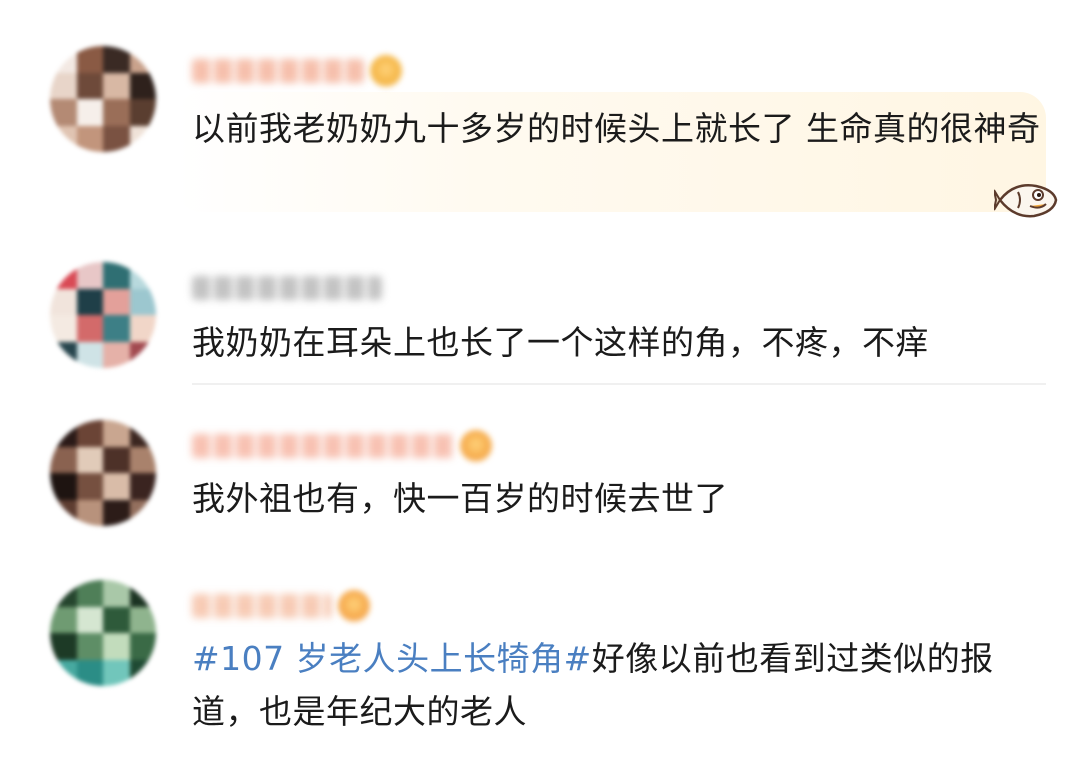 The height and width of the screenshot is (777, 1080). I want to click on comment-text: 我奶奶在耳朵上也长了一个这样的角，不疼，不痒, so click(560, 342).